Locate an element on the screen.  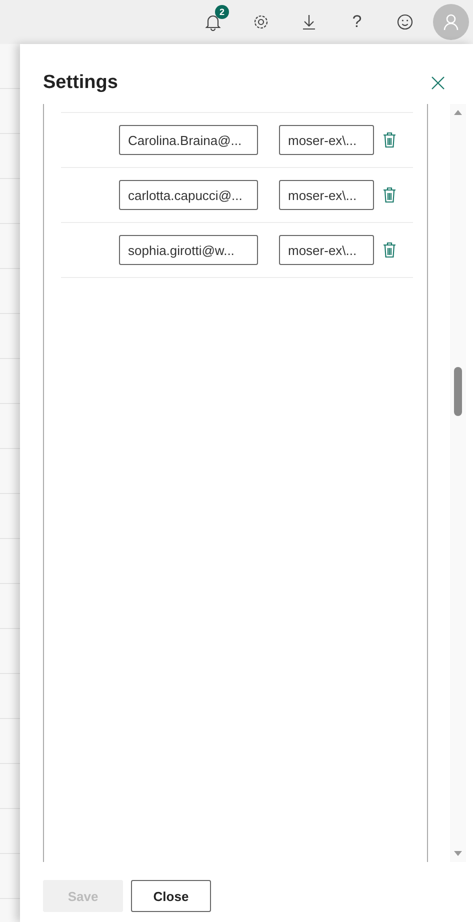
help-button: ? is located at coordinates (357, 22).